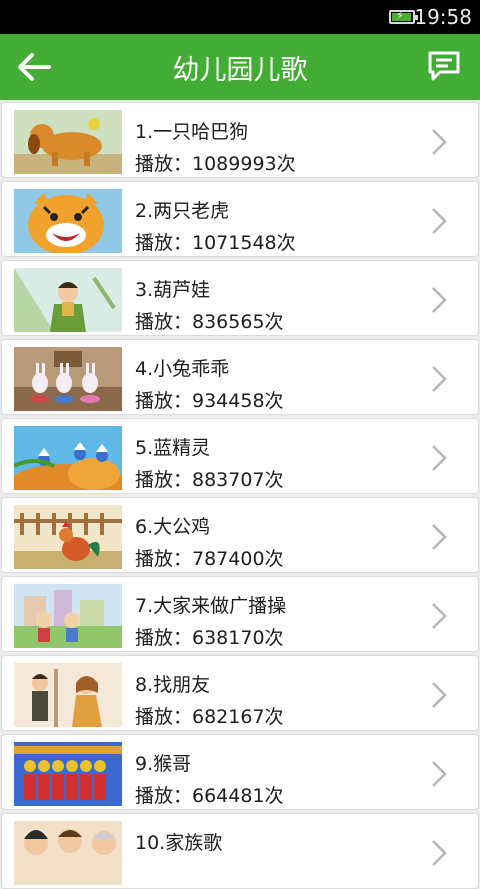 The image size is (480, 889). What do you see at coordinates (68, 300) in the screenshot?
I see `song-thumbnail-calabash` at bounding box center [68, 300].